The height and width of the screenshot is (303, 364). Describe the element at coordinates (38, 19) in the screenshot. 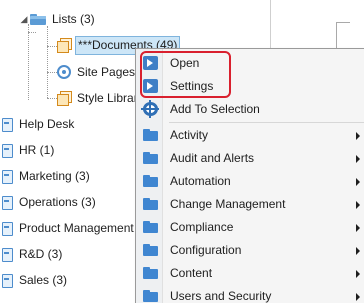

I see `folder-open-icon` at that location.